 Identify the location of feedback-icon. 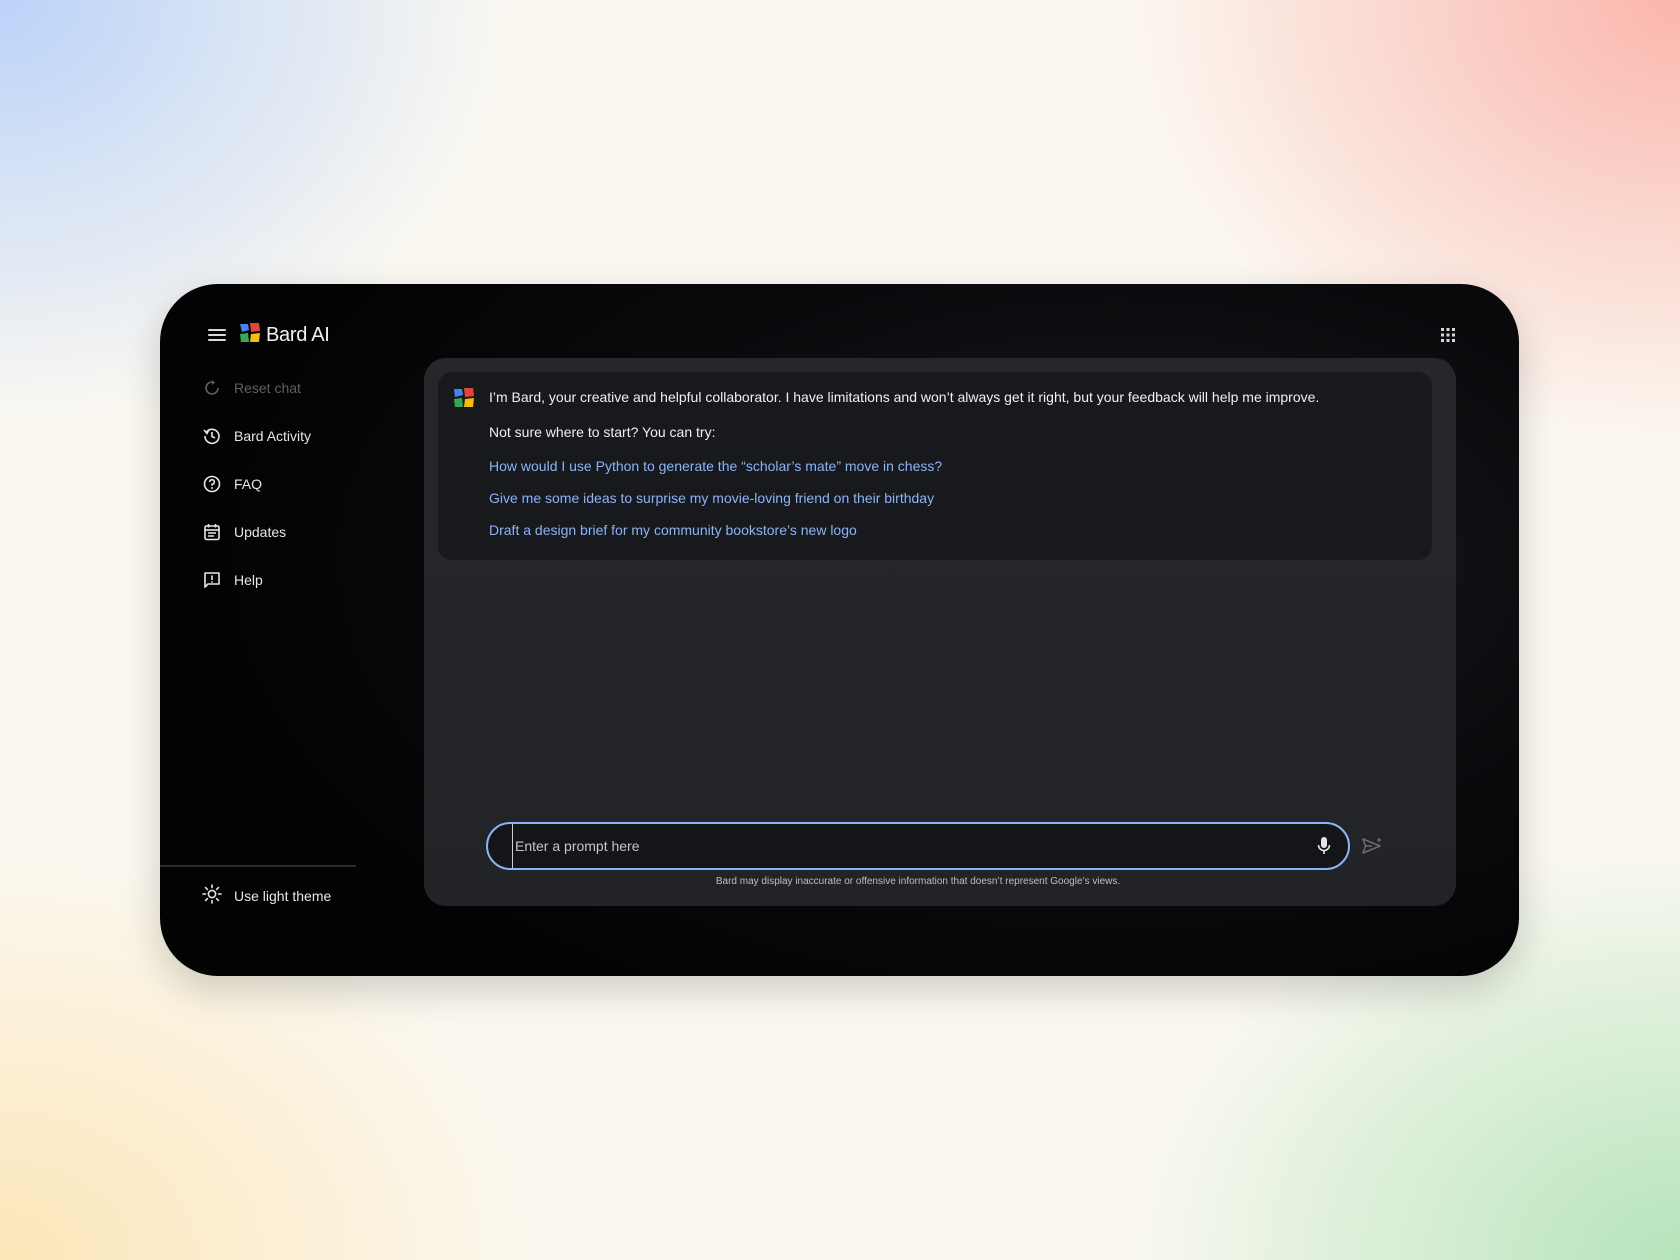
(212, 580).